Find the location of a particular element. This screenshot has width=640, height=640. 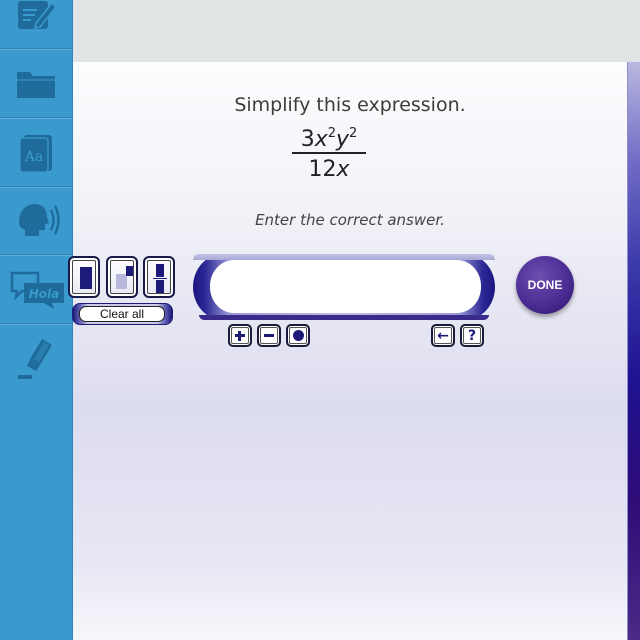

answer-input is located at coordinates (345, 286).